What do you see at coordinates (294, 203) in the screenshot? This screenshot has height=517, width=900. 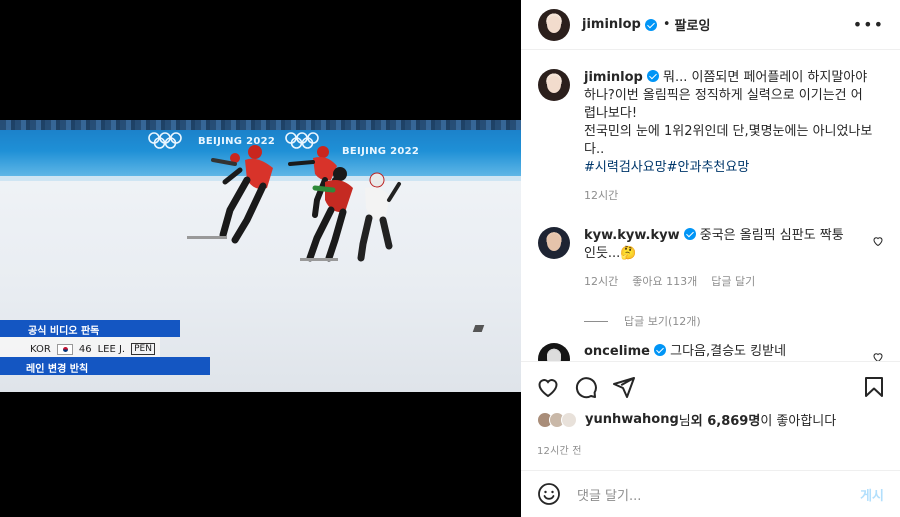 I see `skaters-illustration` at bounding box center [294, 203].